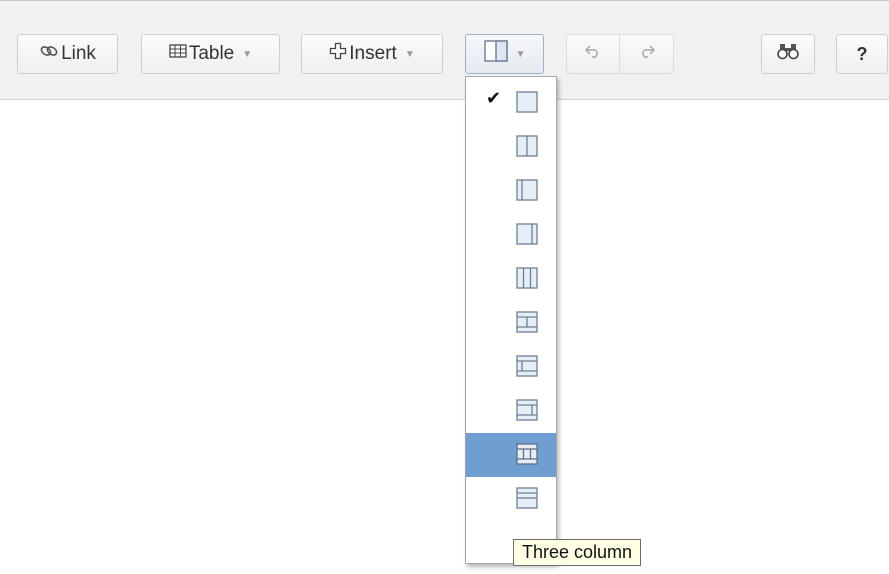  Describe the element at coordinates (511, 411) in the screenshot. I see `layout-option-header-footer-right-sidebar` at that location.